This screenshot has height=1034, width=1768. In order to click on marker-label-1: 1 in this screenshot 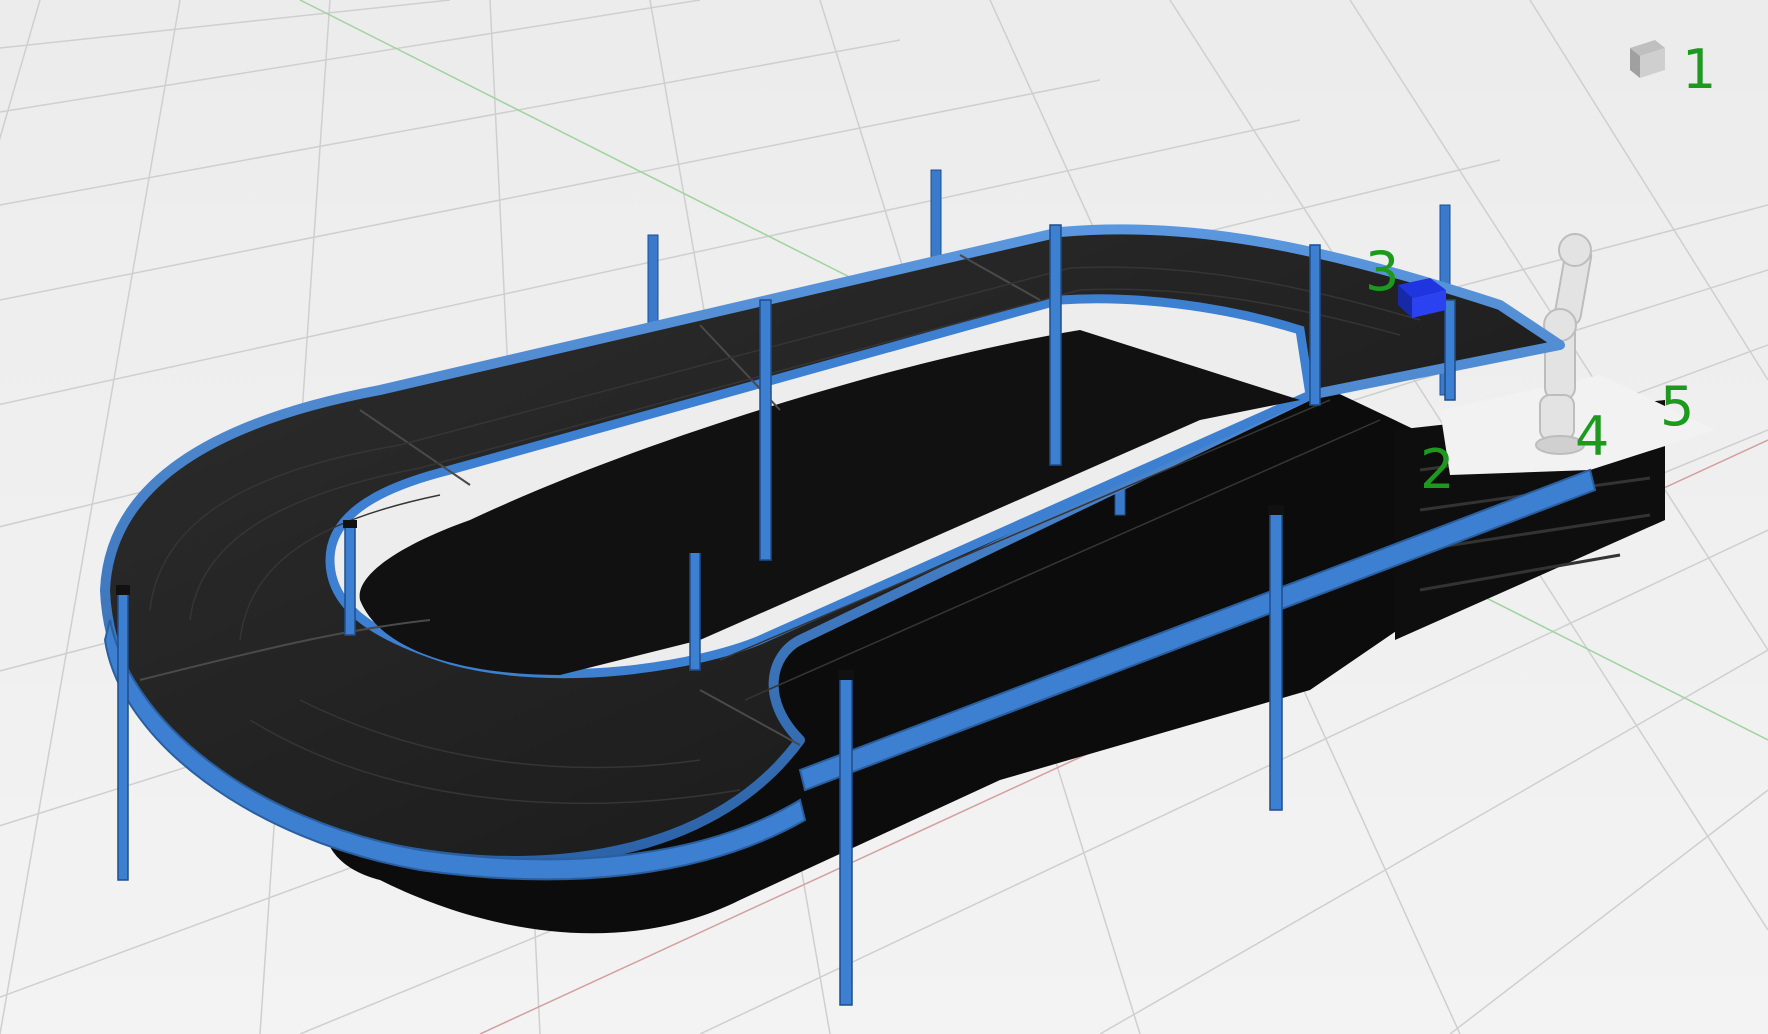, I will do `click(1699, 69)`.